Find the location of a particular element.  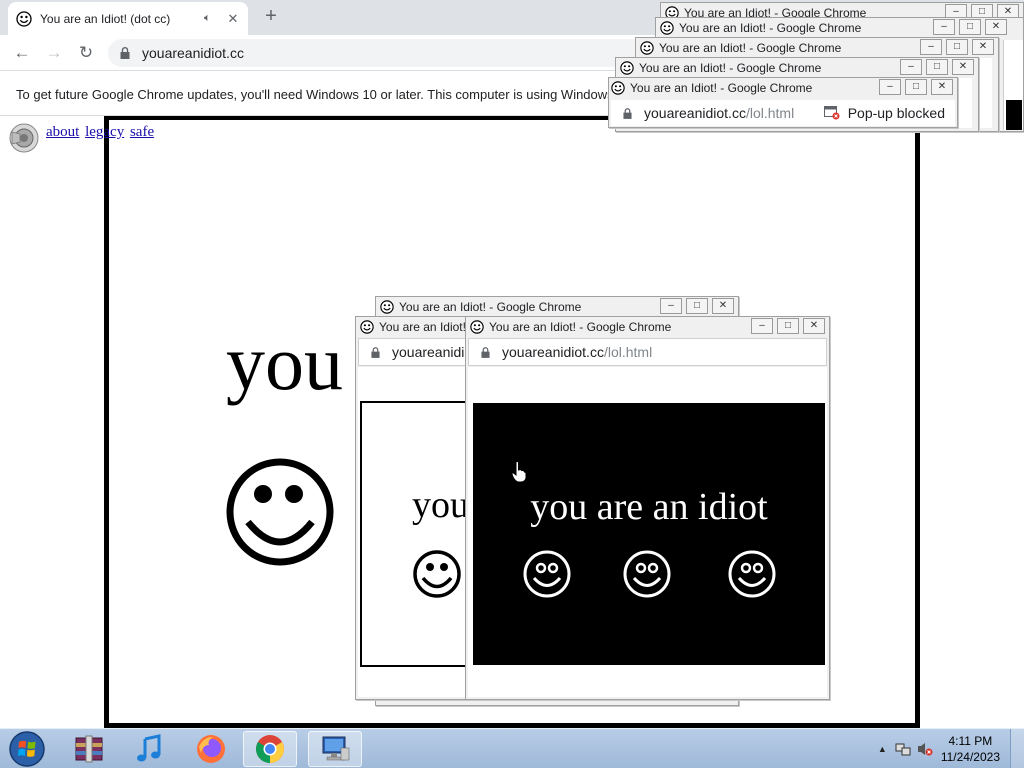

taskbar-computer-app is located at coordinates (335, 749).